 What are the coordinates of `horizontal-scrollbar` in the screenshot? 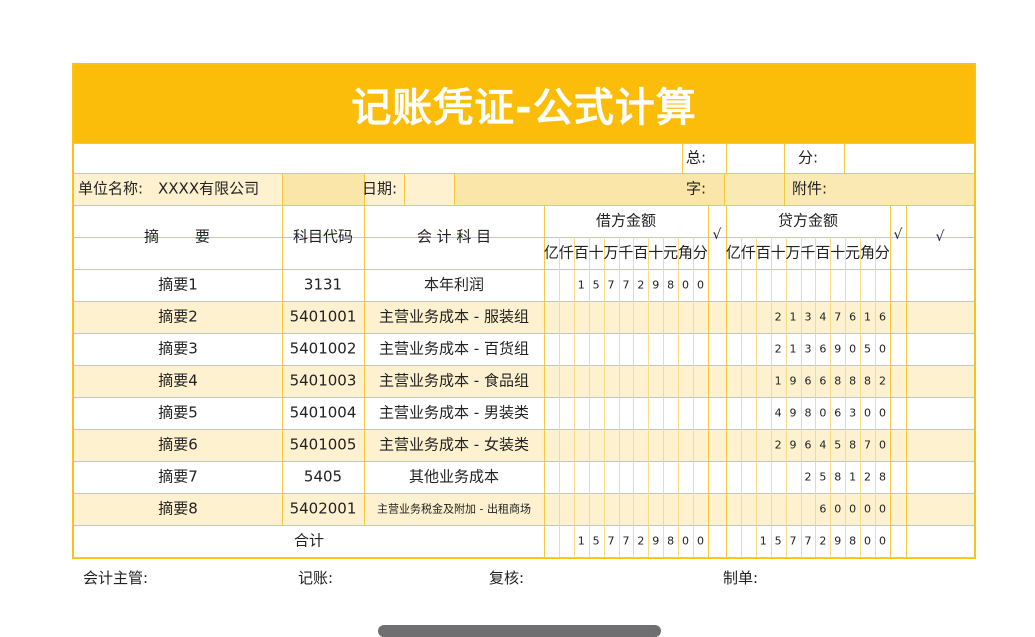 It's located at (519, 631).